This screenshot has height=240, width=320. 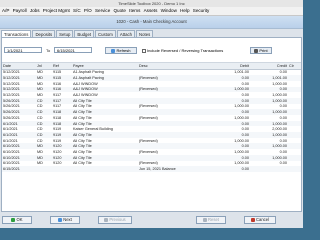 What do you see at coordinates (256, 50) in the screenshot?
I see `printer-icon` at bounding box center [256, 50].